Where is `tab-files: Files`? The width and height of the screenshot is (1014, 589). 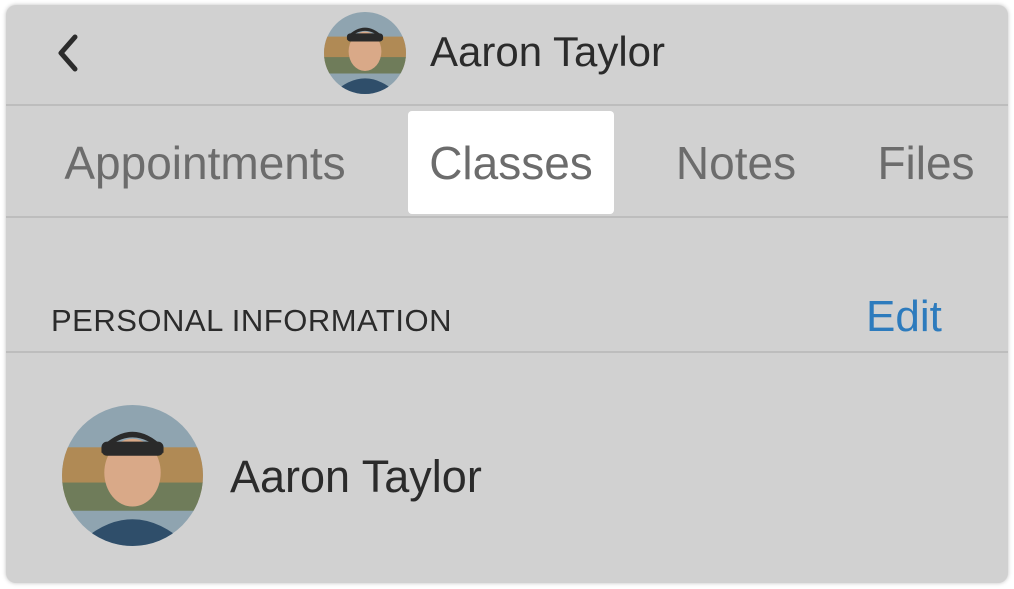
tab-files: Files is located at coordinates (926, 162).